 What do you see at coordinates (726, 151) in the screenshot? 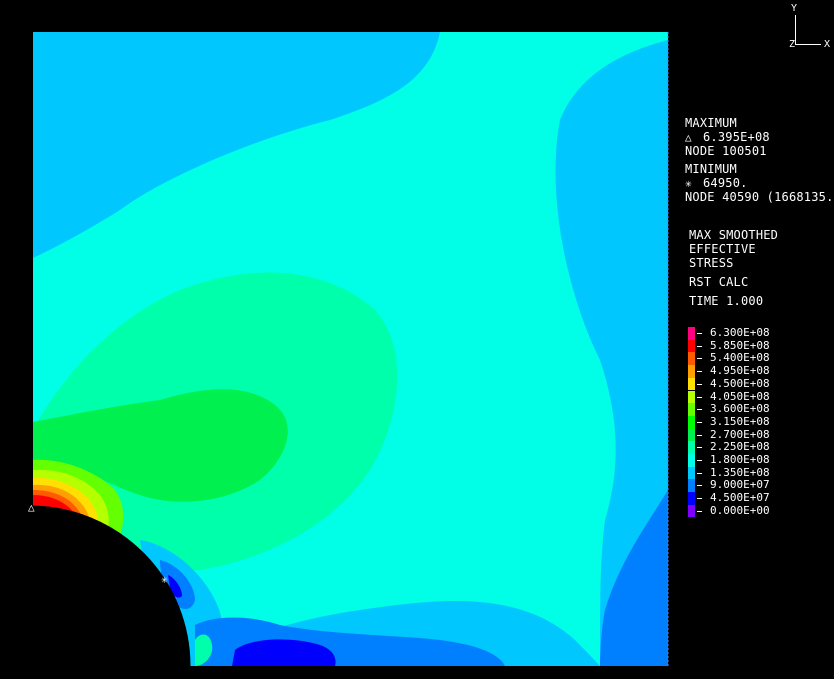
I see `maximum-node: NODE 100501` at bounding box center [726, 151].